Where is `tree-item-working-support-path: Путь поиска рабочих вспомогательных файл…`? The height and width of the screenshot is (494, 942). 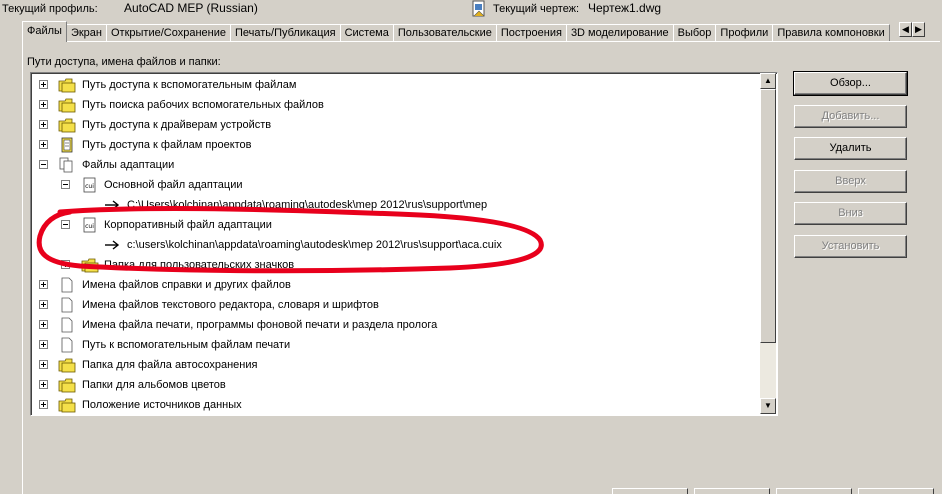 tree-item-working-support-path: Путь поиска рабочих вспомогательных файл… is located at coordinates (396, 105).